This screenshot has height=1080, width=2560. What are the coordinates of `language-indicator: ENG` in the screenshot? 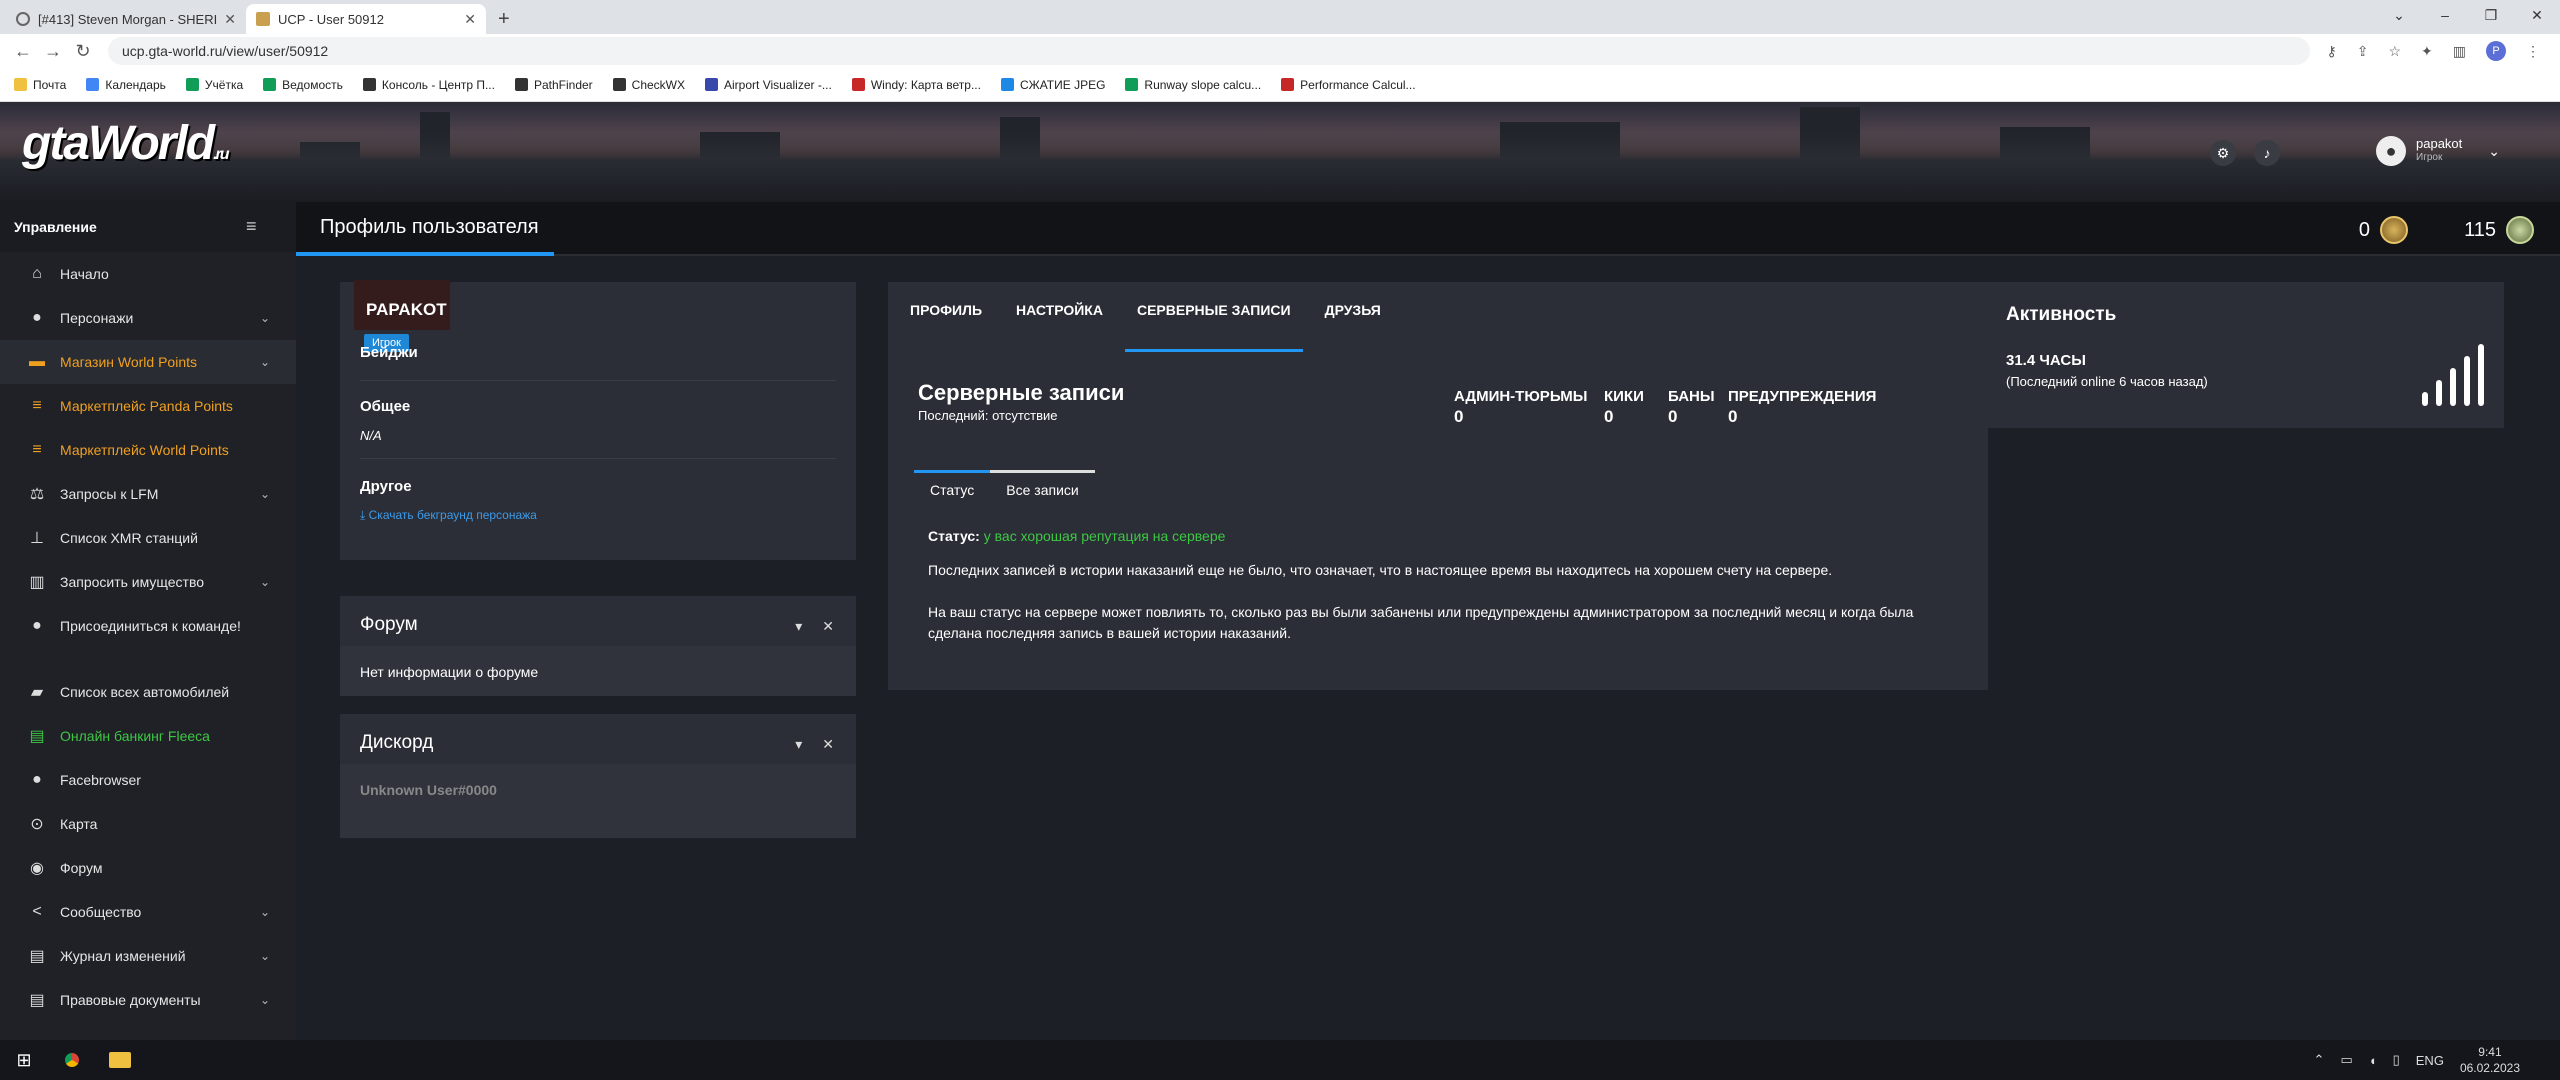 It's located at (2430, 1060).